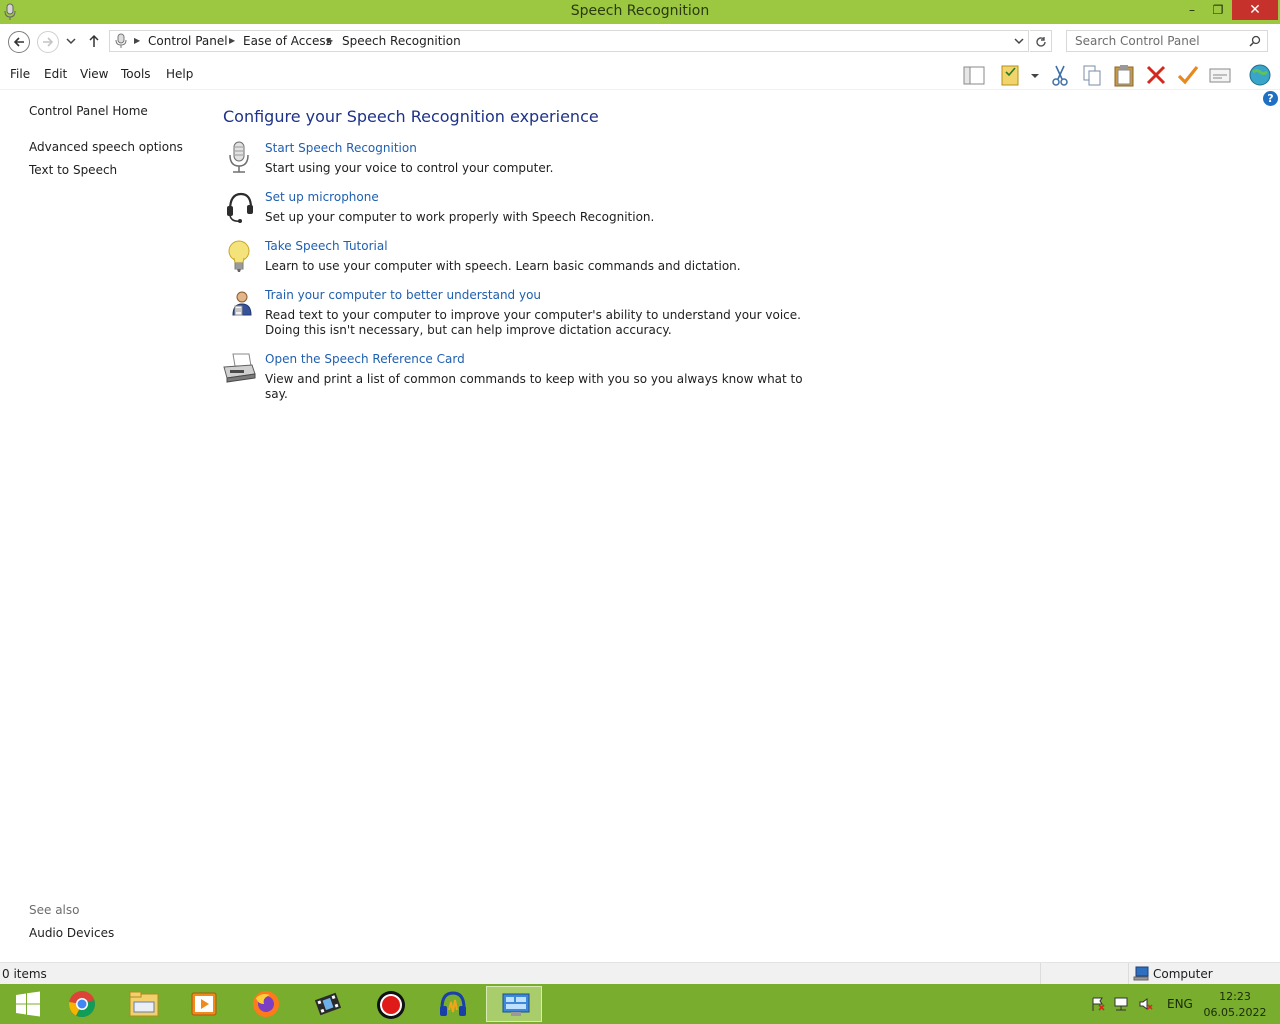 Image resolution: width=1280 pixels, height=1024 pixels. Describe the element at coordinates (1012, 75) in the screenshot. I see `folder-options-icon` at that location.